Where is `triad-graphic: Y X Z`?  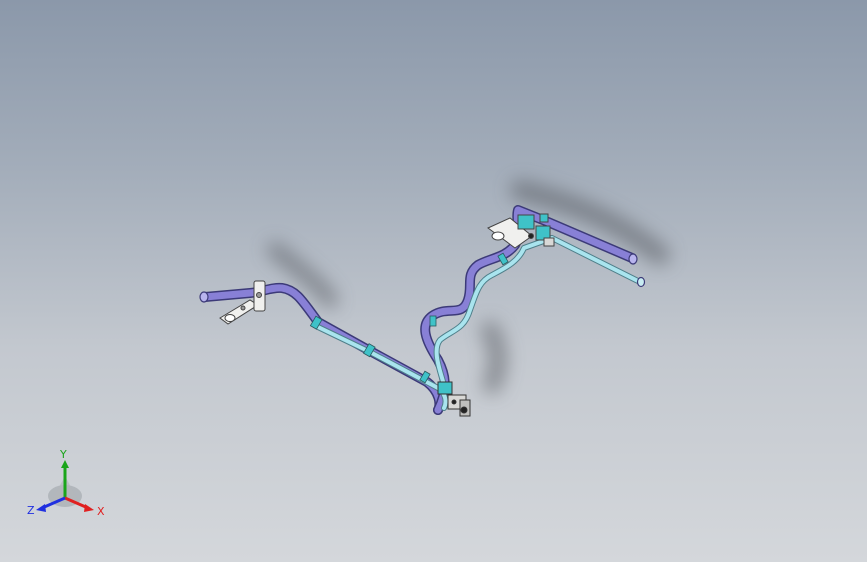 triad-graphic: Y X Z is located at coordinates (66, 483).